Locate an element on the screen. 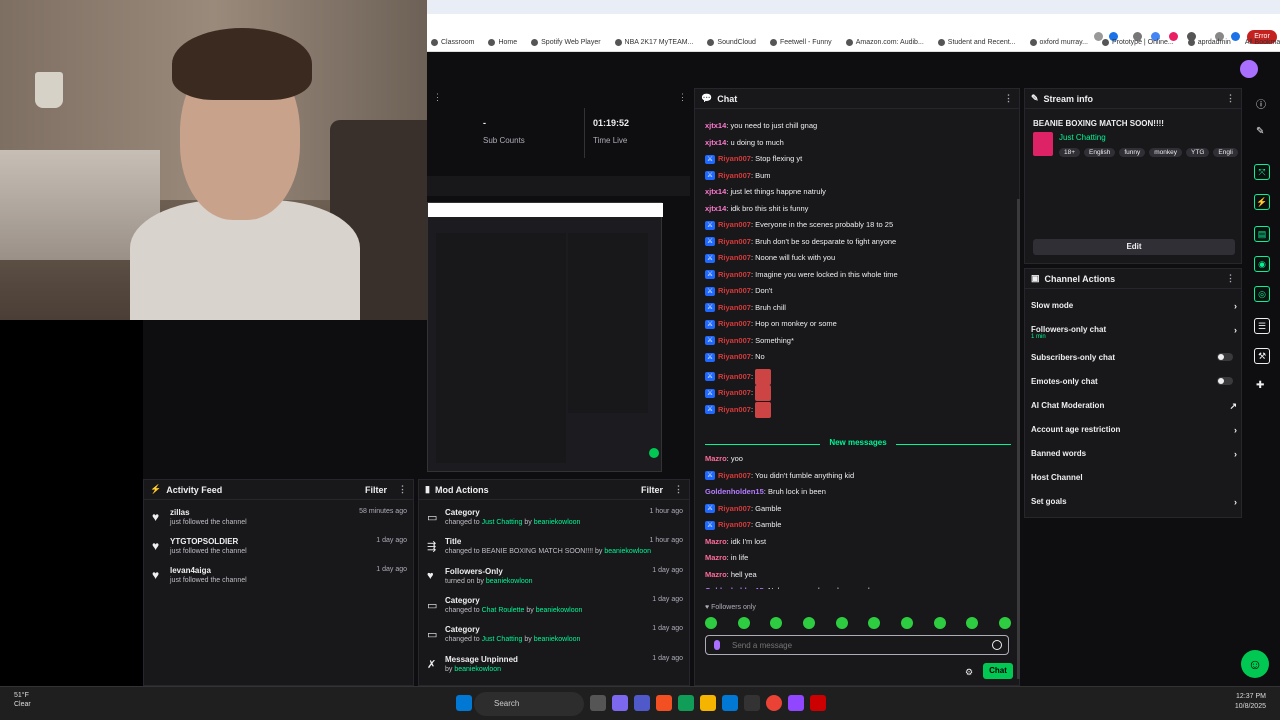  channel-action-item: Host Channel is located at coordinates (1134, 477).